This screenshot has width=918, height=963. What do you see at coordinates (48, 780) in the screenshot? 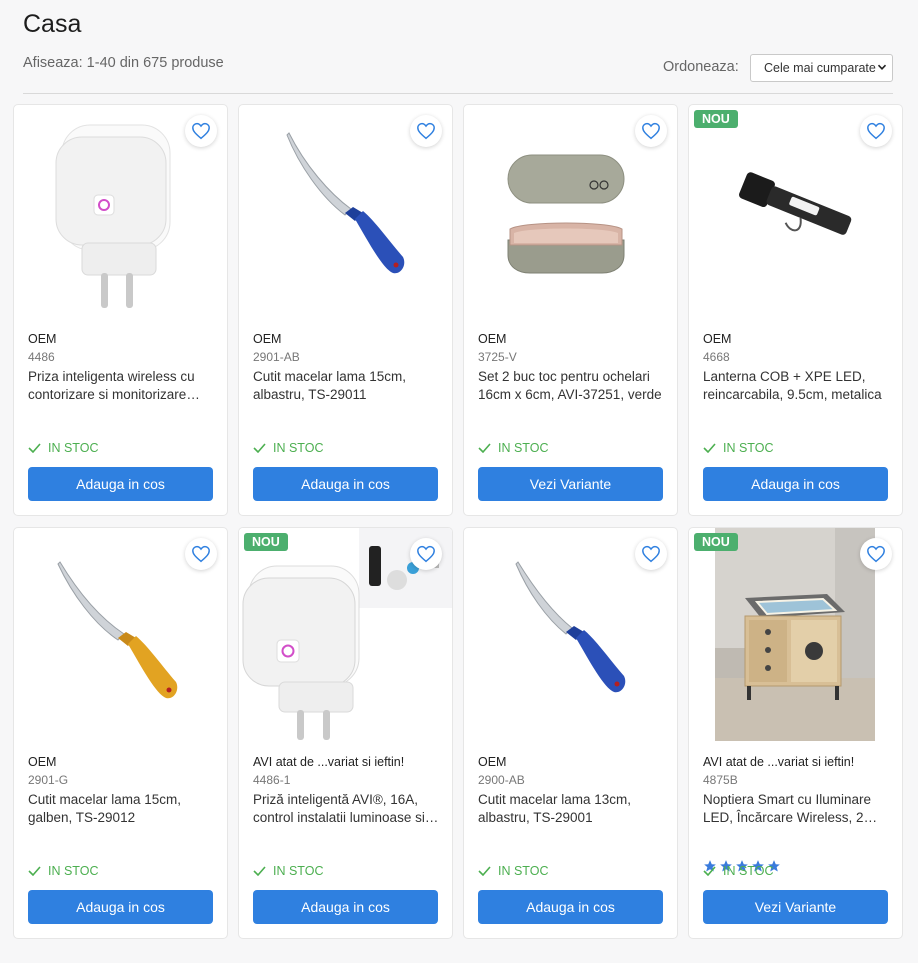
I see `product-sku: 2901-G` at bounding box center [48, 780].